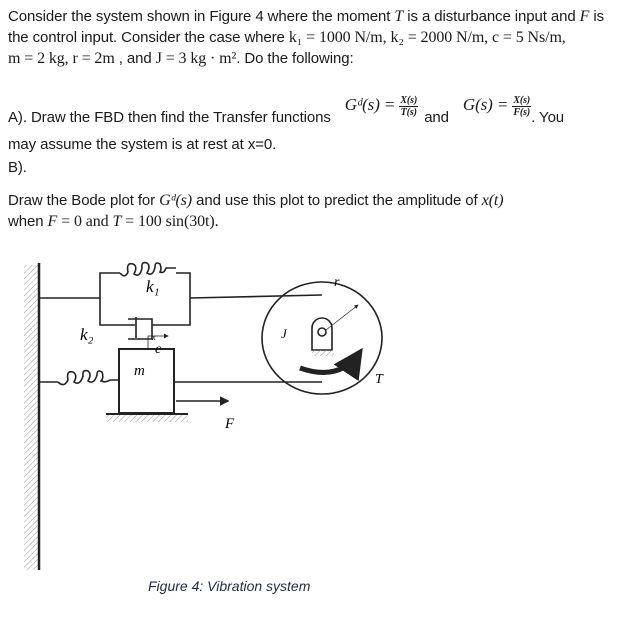  I want to click on spring-k2, so click(88, 377).